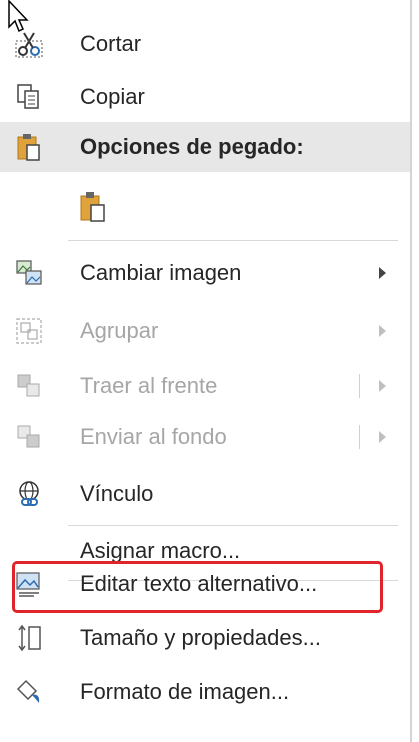 The height and width of the screenshot is (742, 419). What do you see at coordinates (29, 386) in the screenshot?
I see `bring-front-icon` at bounding box center [29, 386].